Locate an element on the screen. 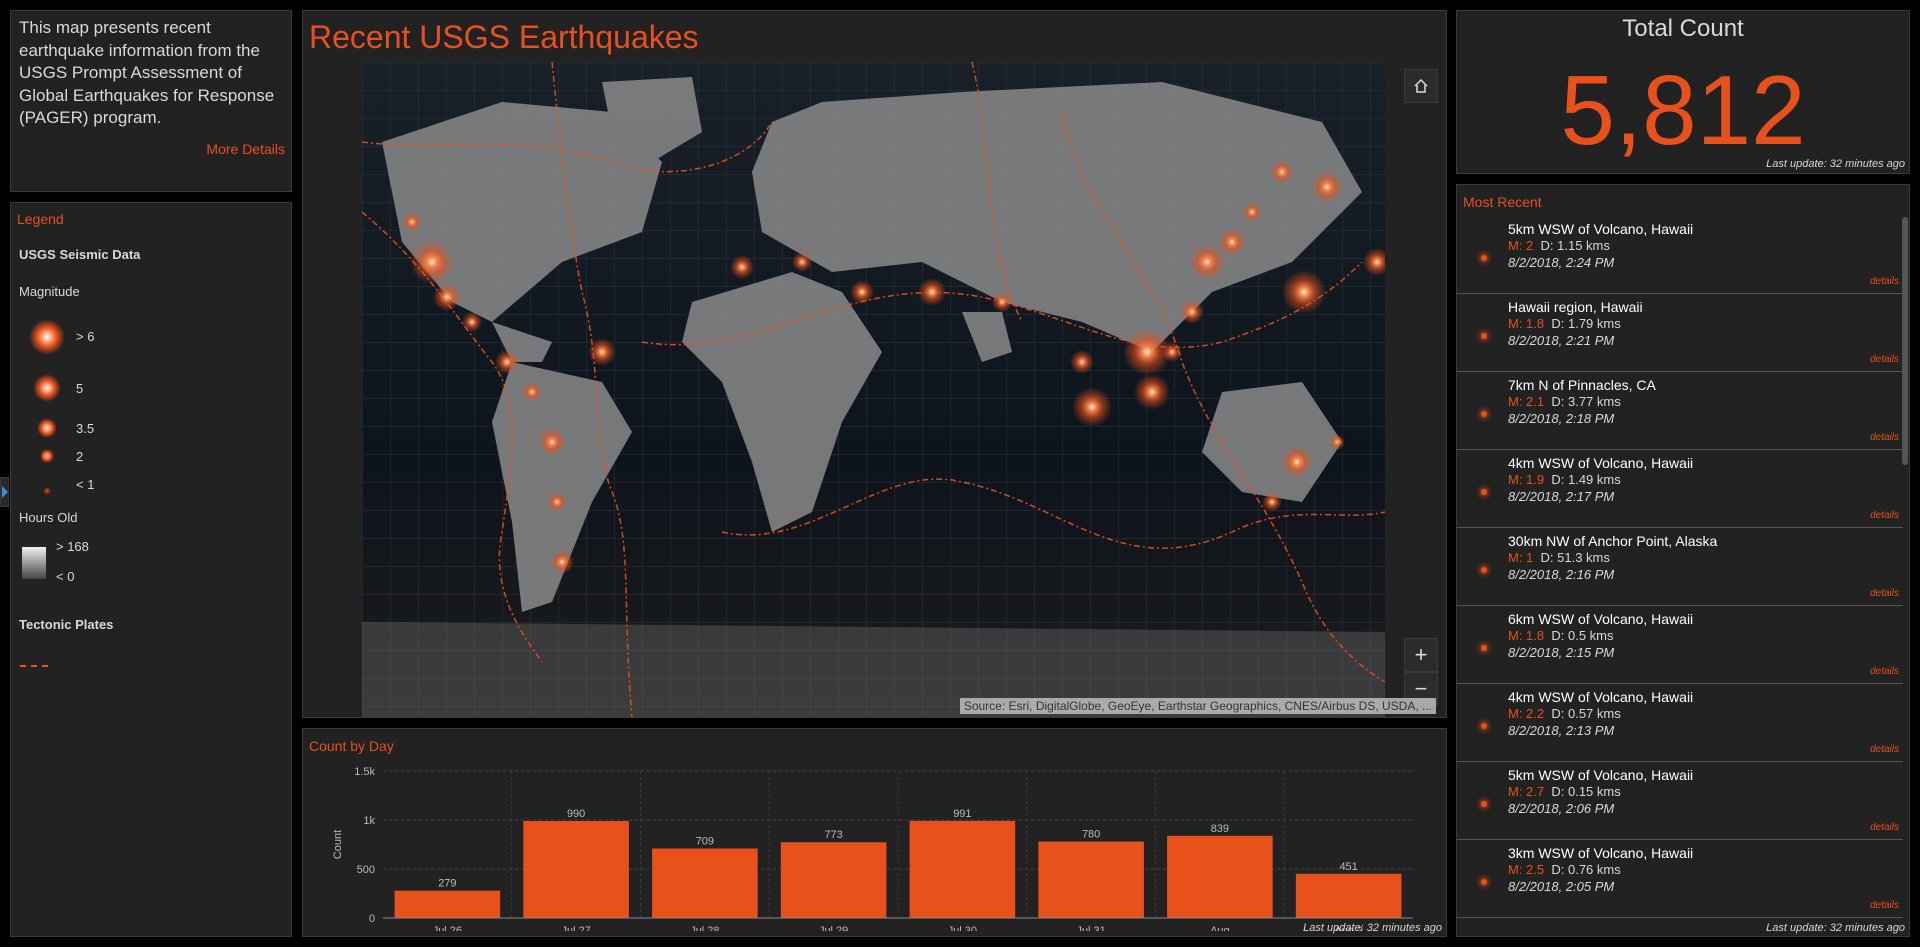  y-tick-label: 1.5k is located at coordinates (364, 772).